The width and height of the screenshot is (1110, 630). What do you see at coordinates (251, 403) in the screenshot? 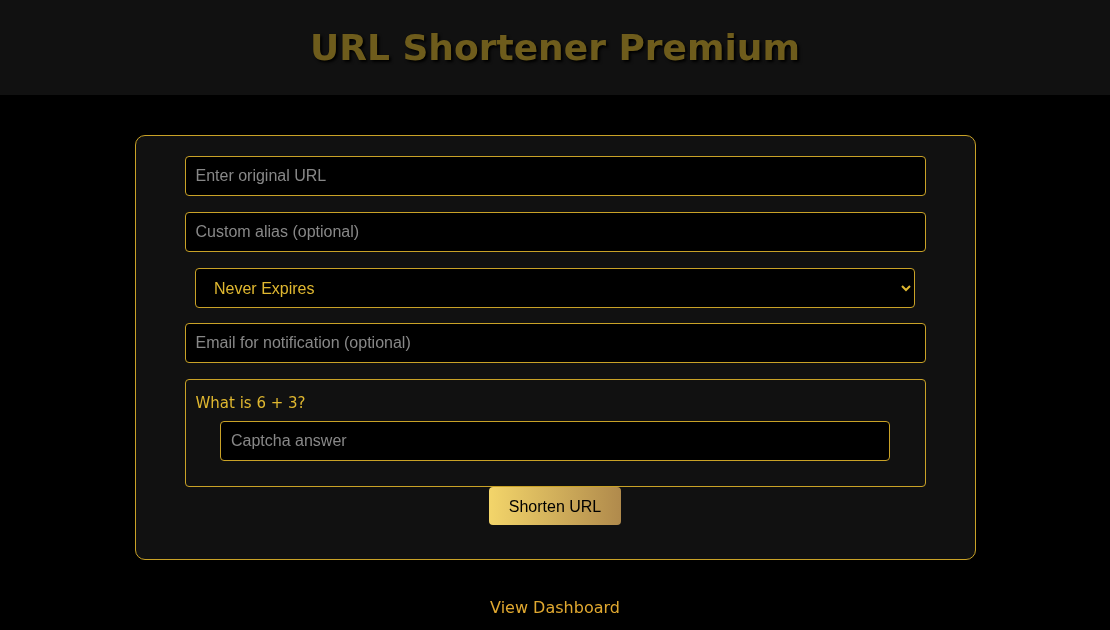
I see `captcha-question: What is 6 + 3?` at bounding box center [251, 403].